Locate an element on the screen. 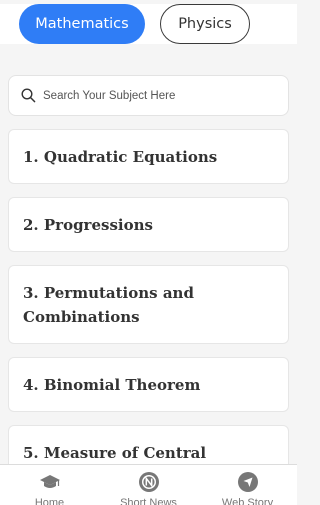 This screenshot has width=320, height=505. tab-mathematics: Mathematics is located at coordinates (82, 24).